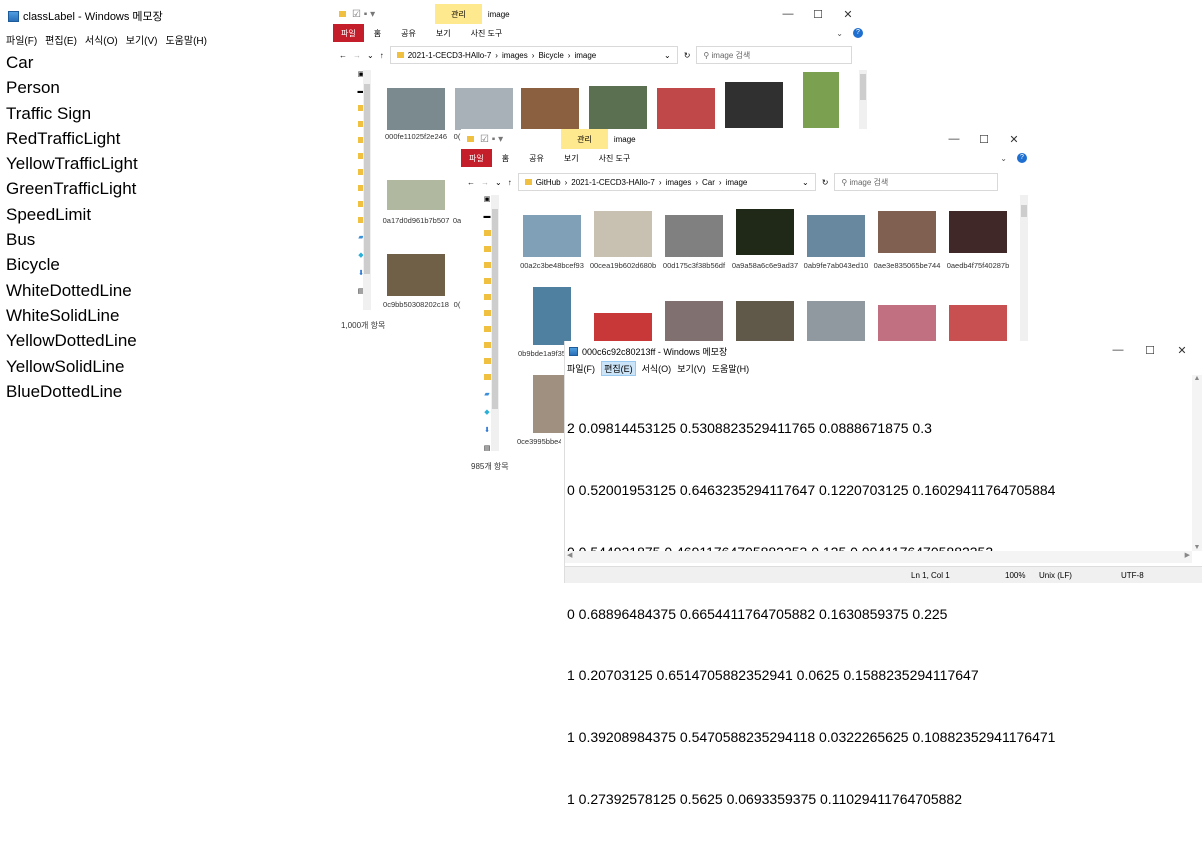 This screenshot has height=851, width=1202. I want to click on back-arrow-icon: ←, so click(471, 182).